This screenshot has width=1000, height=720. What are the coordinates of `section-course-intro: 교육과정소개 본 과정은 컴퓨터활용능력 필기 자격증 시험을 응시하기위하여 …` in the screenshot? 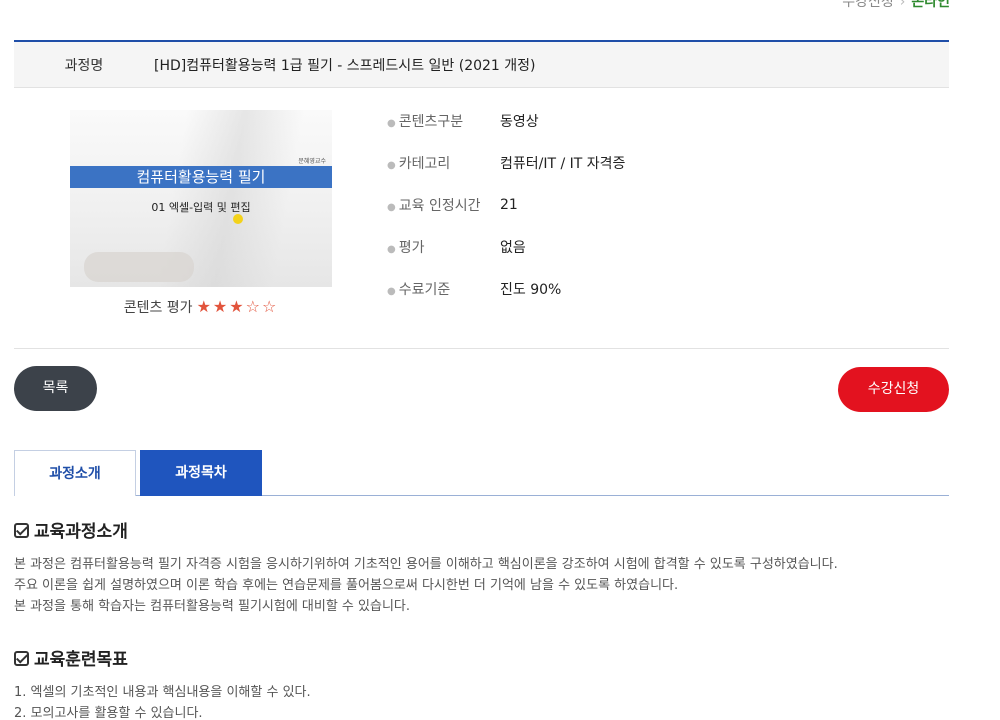 It's located at (481, 567).